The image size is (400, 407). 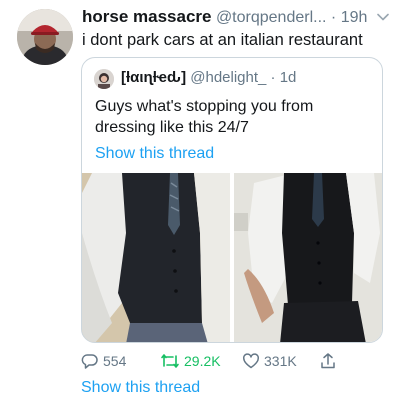 What do you see at coordinates (280, 361) in the screenshot?
I see `like-count: 331K` at bounding box center [280, 361].